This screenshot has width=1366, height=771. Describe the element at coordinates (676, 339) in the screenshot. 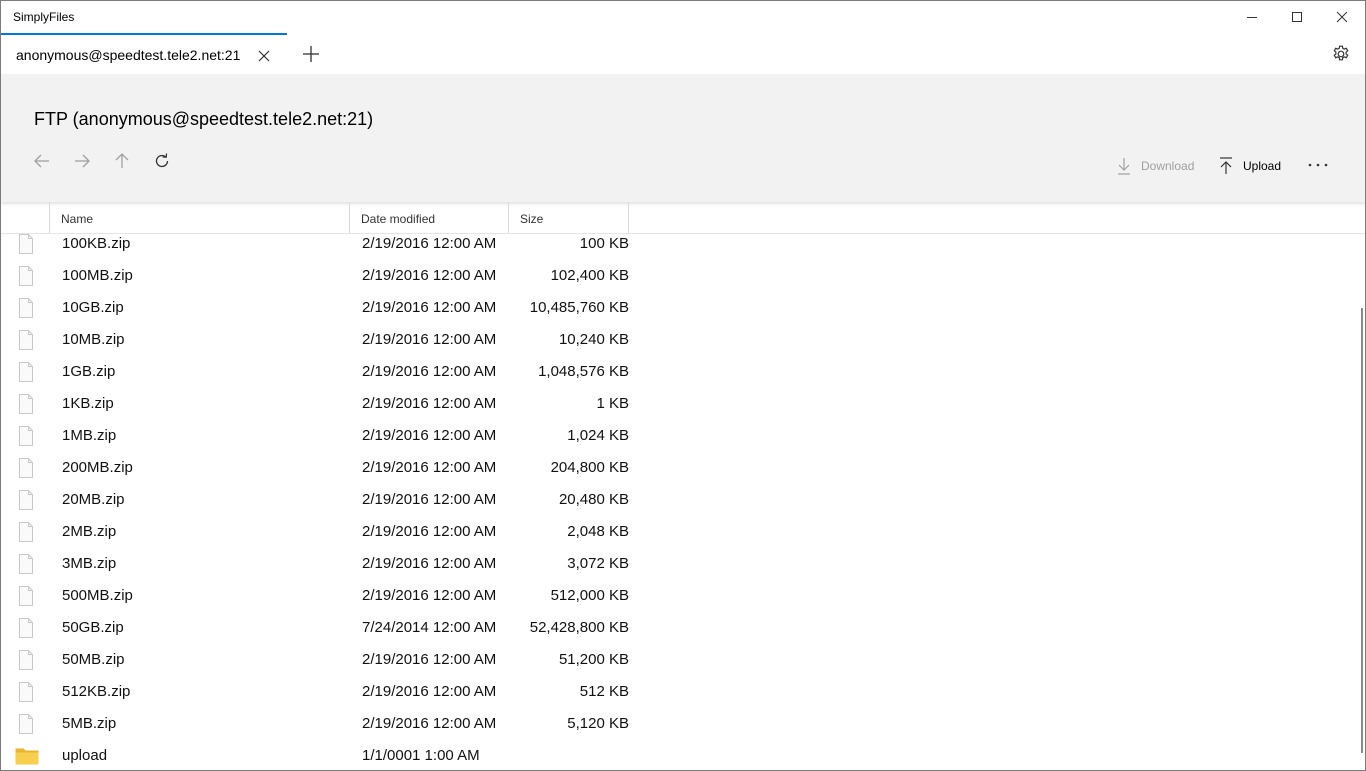

I see `file-row: 10MB.zip 2/19/2016 12:00 AM 10,240 KB` at that location.